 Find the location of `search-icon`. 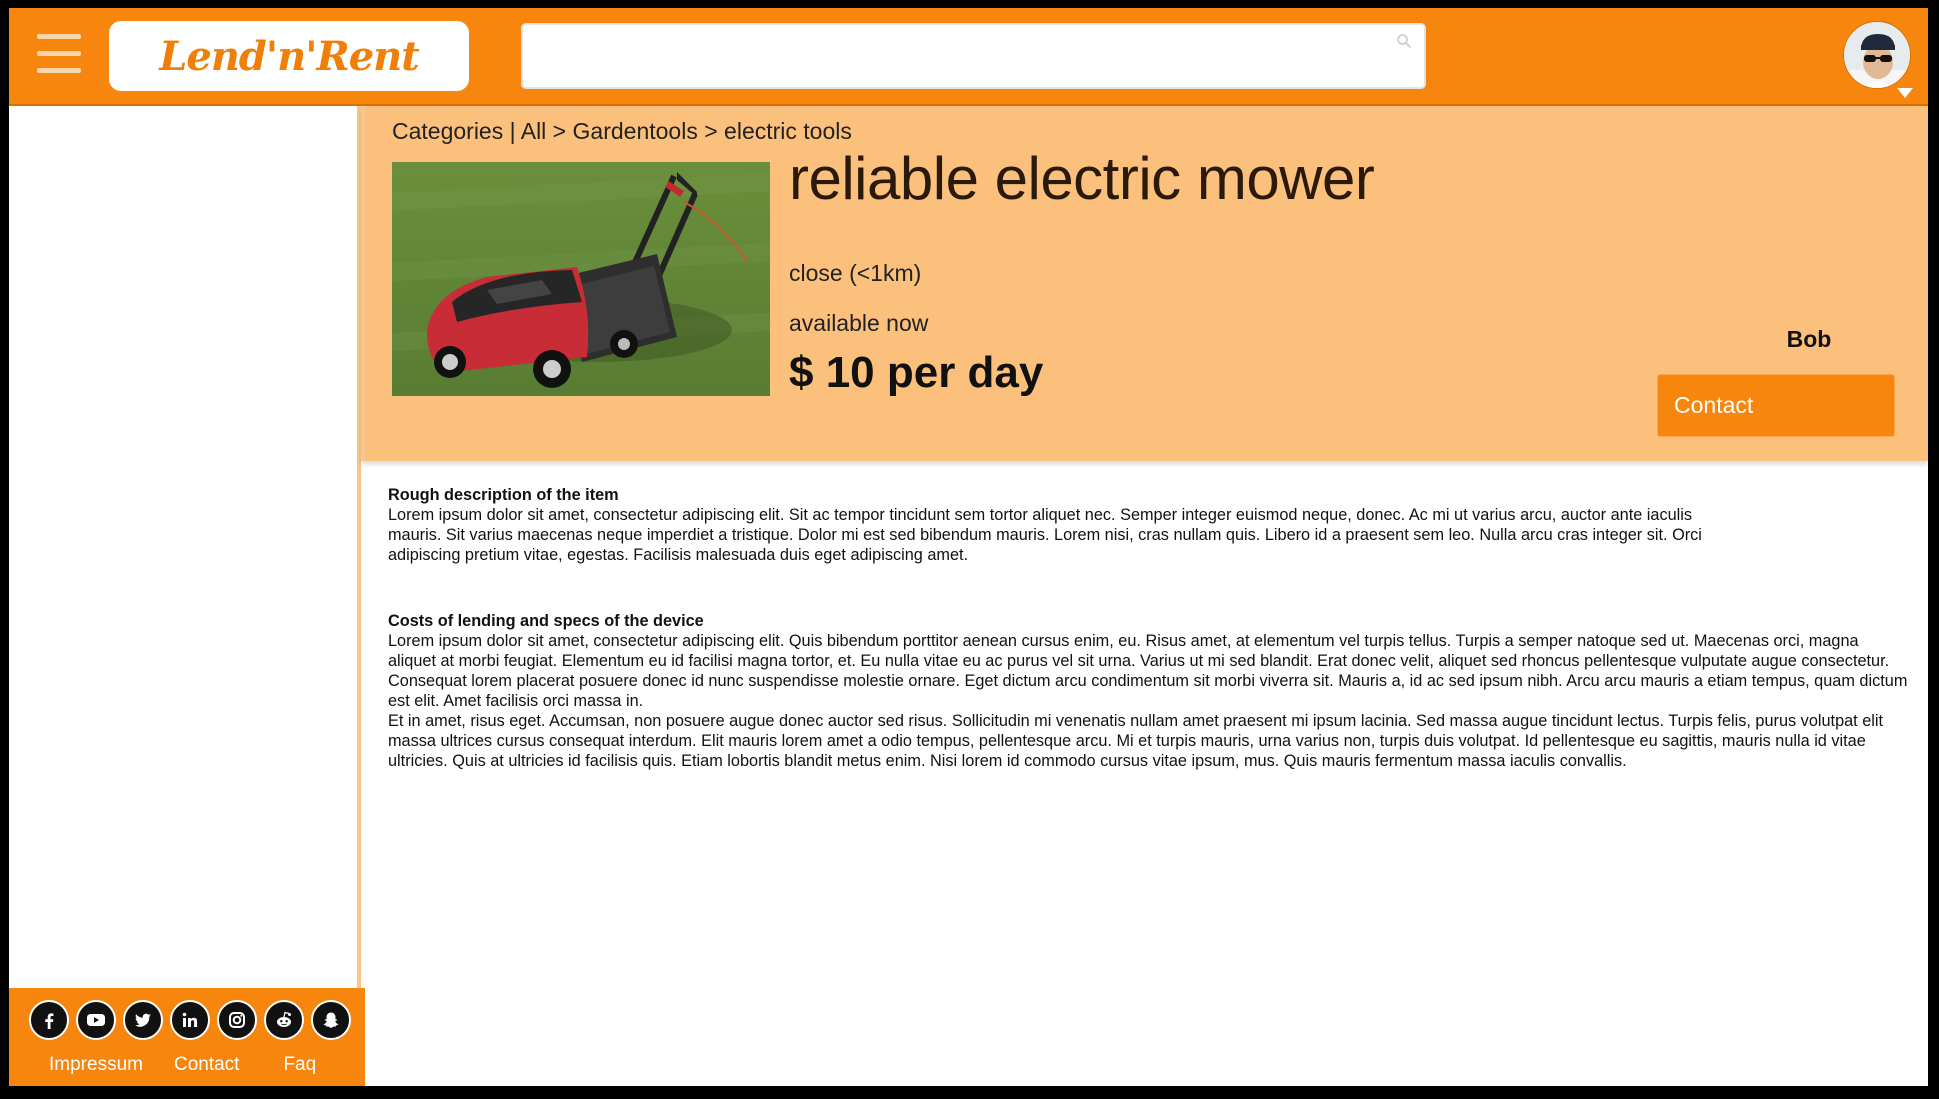

search-icon is located at coordinates (1404, 41).